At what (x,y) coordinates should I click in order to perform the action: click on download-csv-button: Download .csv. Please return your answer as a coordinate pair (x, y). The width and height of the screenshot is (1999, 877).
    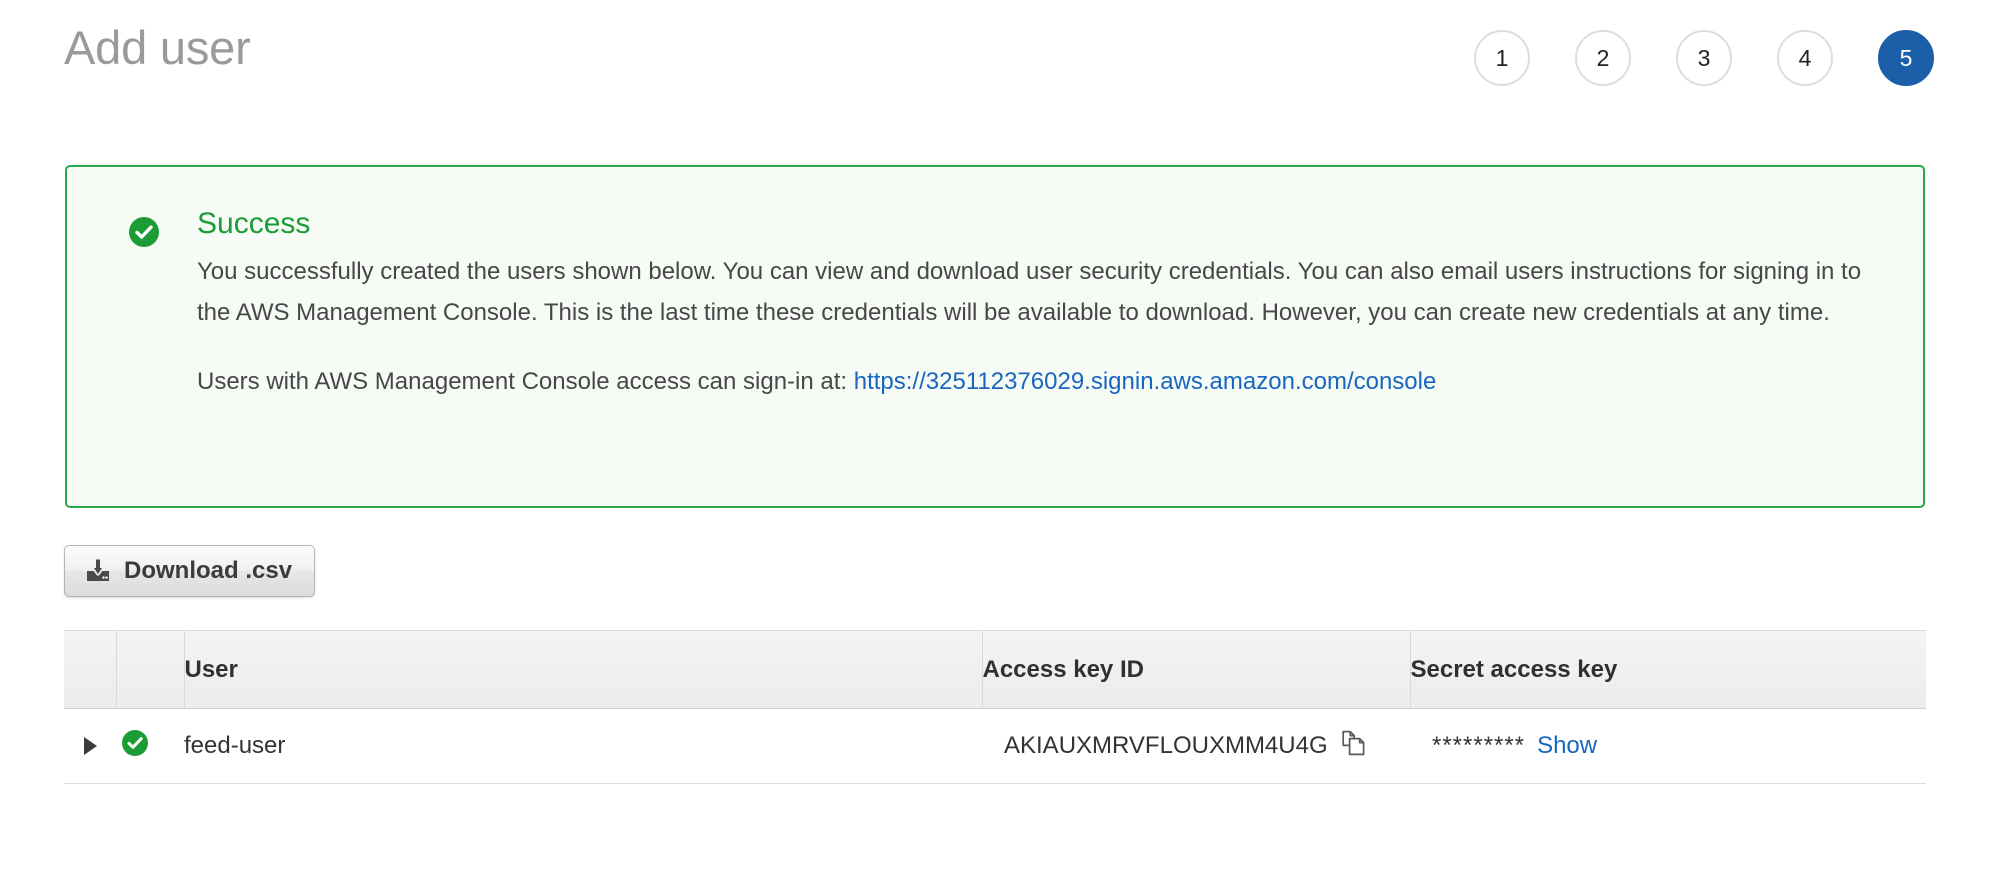
    Looking at the image, I should click on (190, 571).